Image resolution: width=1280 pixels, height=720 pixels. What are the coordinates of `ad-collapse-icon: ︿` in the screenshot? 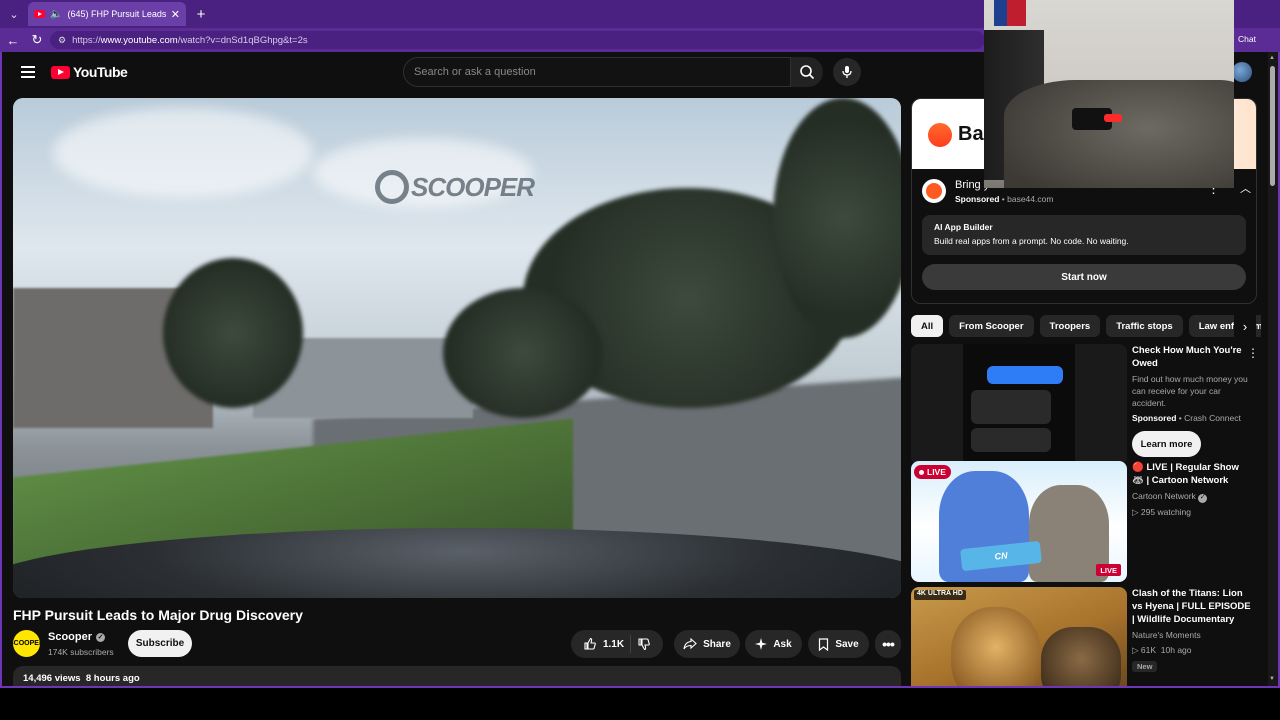 It's located at (1245, 188).